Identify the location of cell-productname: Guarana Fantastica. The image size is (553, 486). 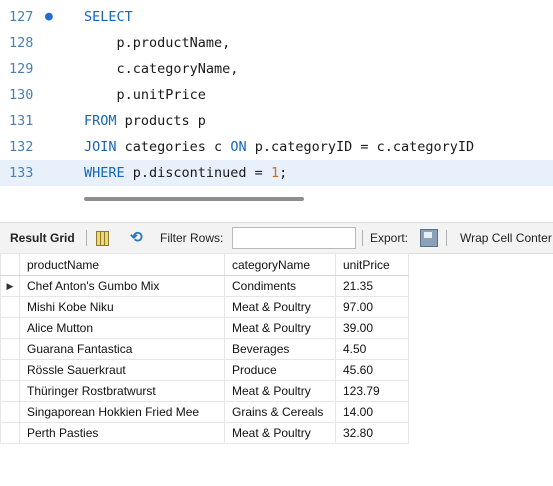
(122, 349).